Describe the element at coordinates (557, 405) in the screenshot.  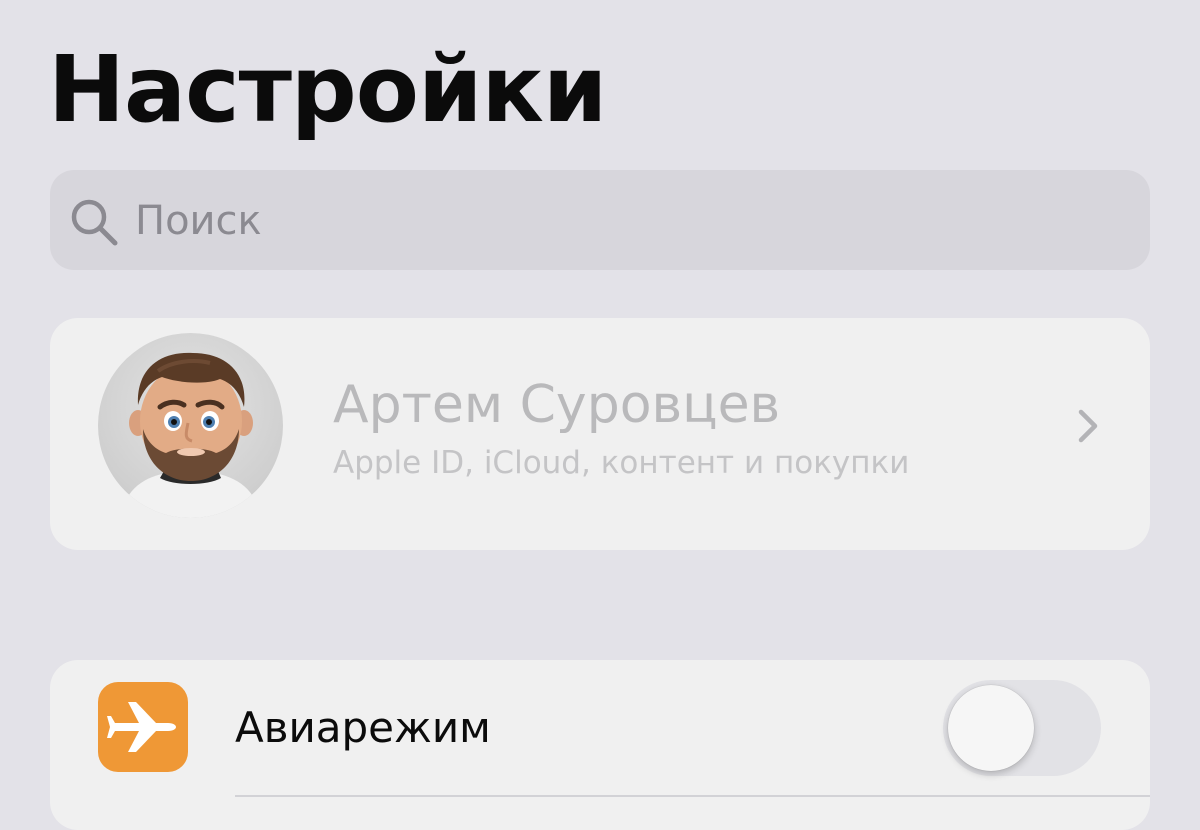
I see `profile-name: Артем Суровцев` at that location.